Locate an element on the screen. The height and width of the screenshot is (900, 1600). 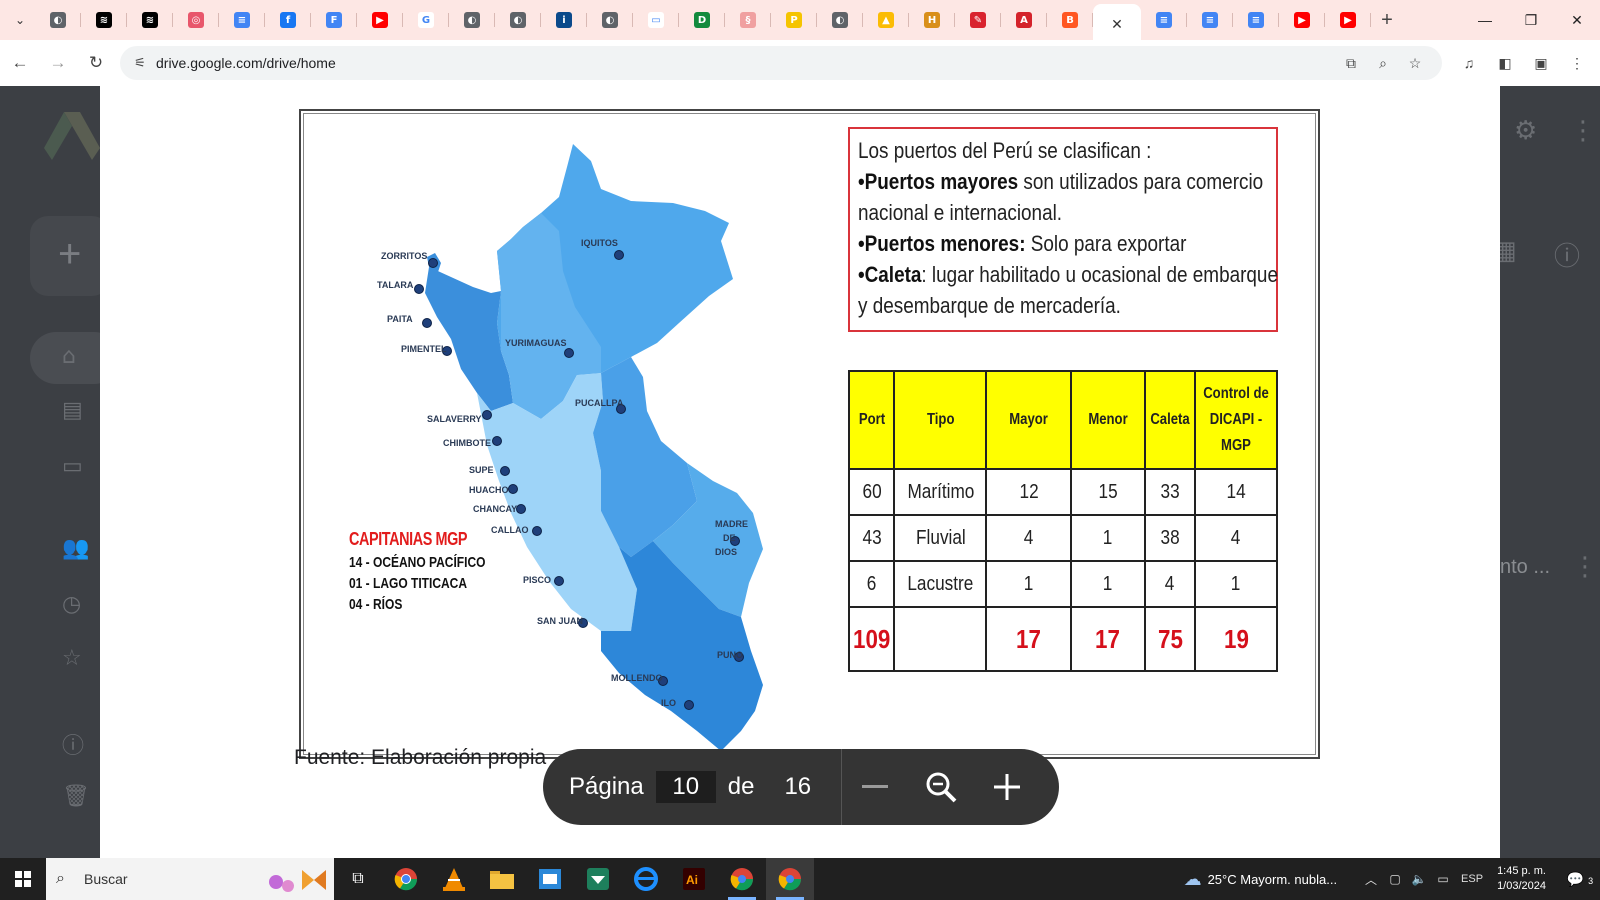
taskbar-chrome-active is located at coordinates (790, 879).